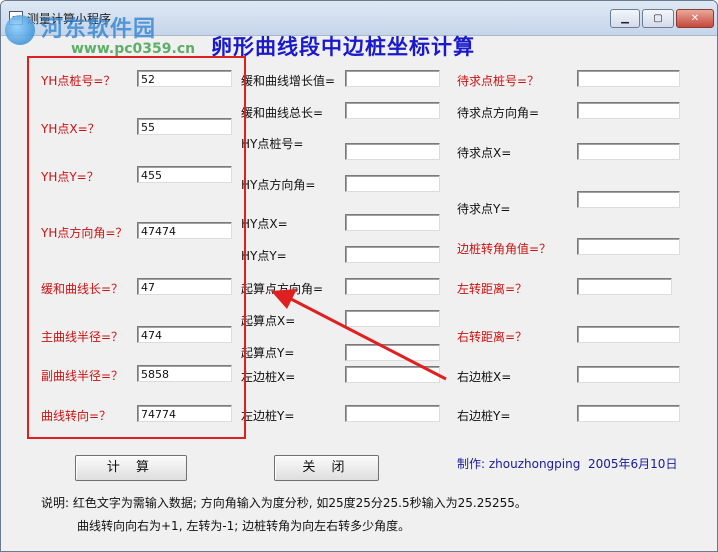  I want to click on close-button: 关 闭, so click(326, 468).